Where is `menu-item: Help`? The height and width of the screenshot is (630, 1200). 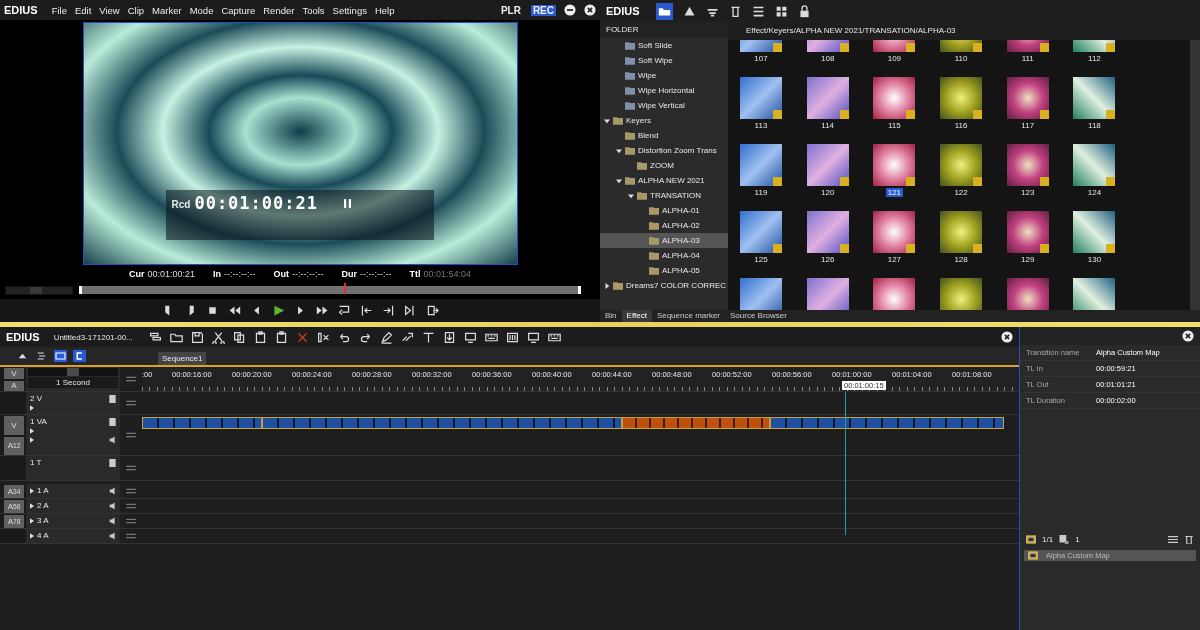
menu-item: Help is located at coordinates (384, 10).